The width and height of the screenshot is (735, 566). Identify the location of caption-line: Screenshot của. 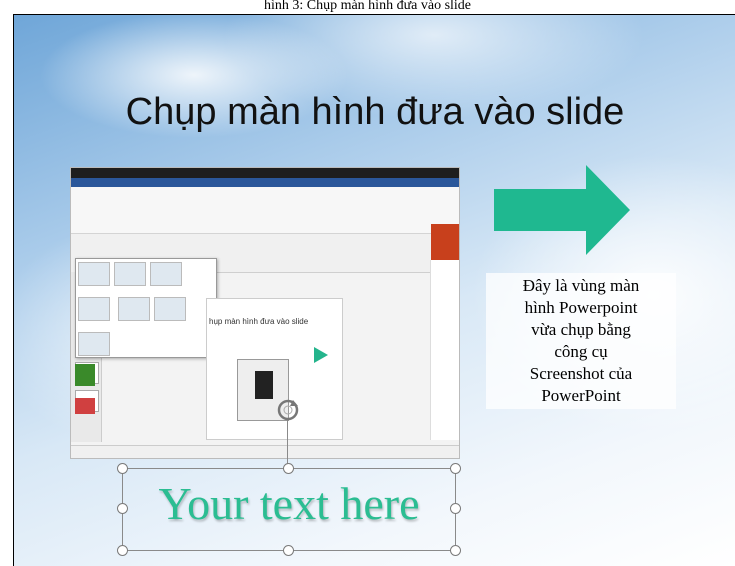
(581, 373).